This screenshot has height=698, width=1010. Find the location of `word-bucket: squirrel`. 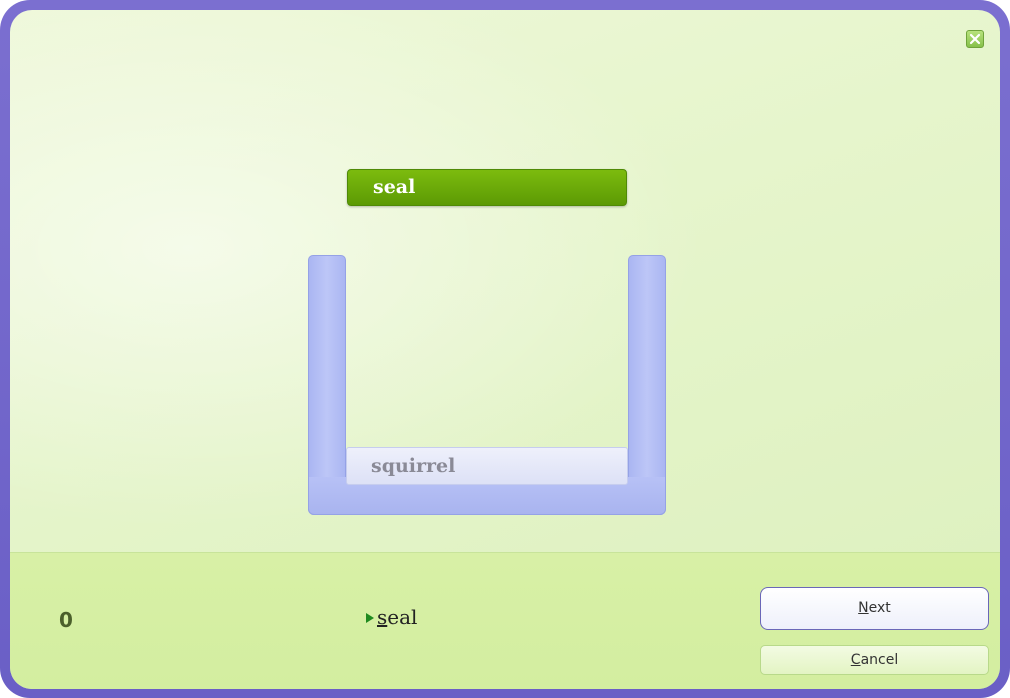

word-bucket: squirrel is located at coordinates (487, 385).